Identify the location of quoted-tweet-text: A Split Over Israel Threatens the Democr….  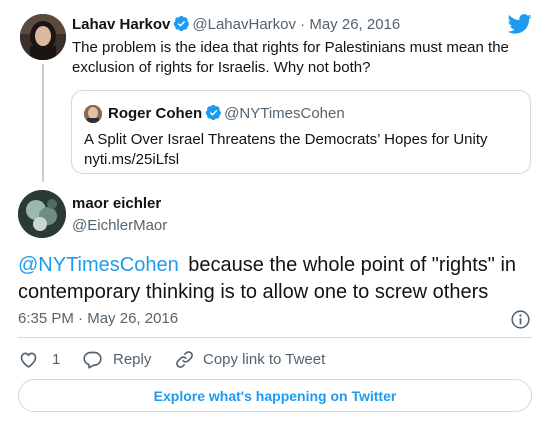
(286, 139).